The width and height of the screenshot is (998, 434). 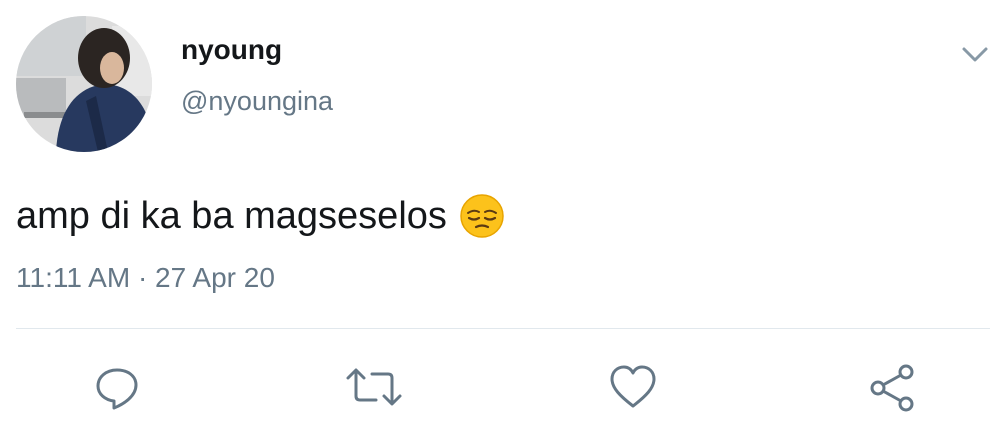 I want to click on avatar-photo, so click(x=84, y=84).